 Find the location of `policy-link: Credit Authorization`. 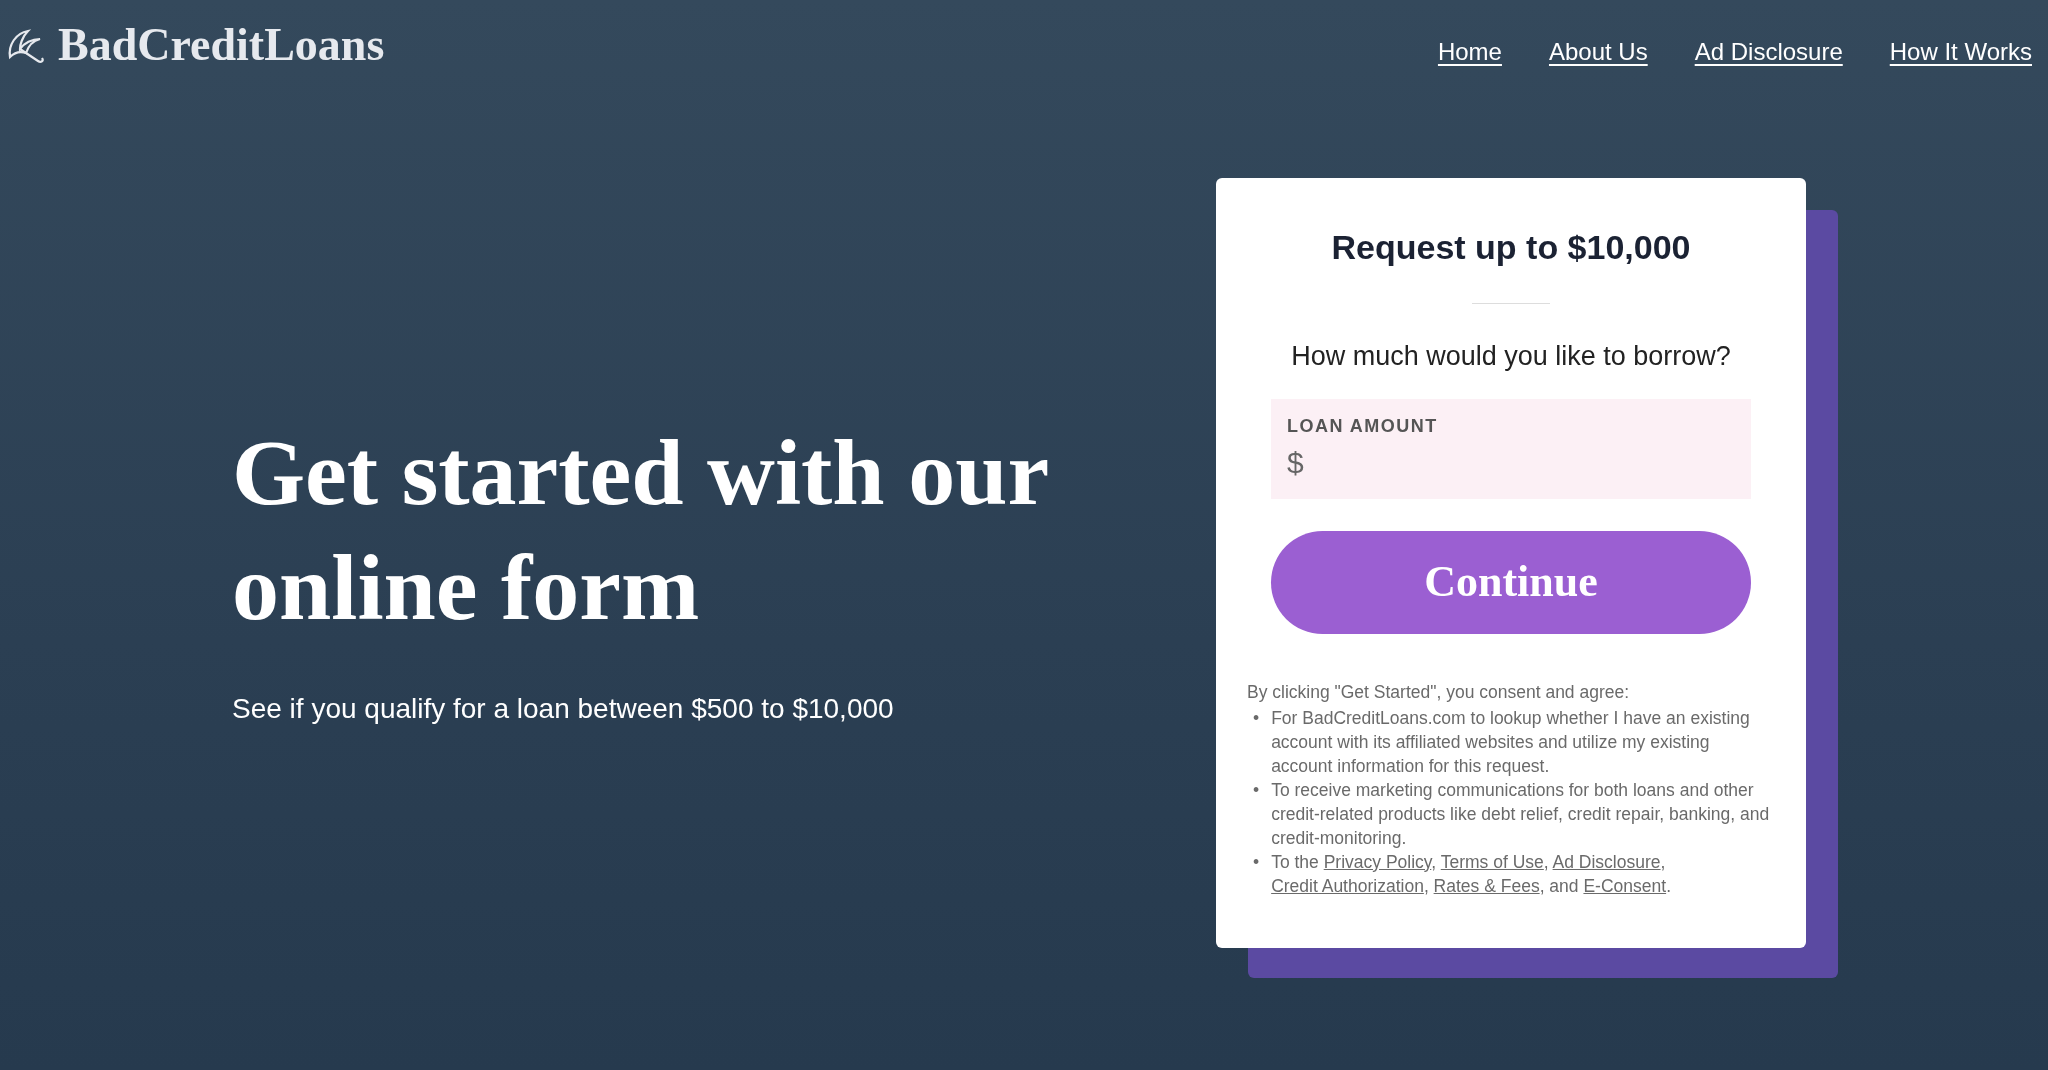

policy-link: Credit Authorization is located at coordinates (1347, 885).